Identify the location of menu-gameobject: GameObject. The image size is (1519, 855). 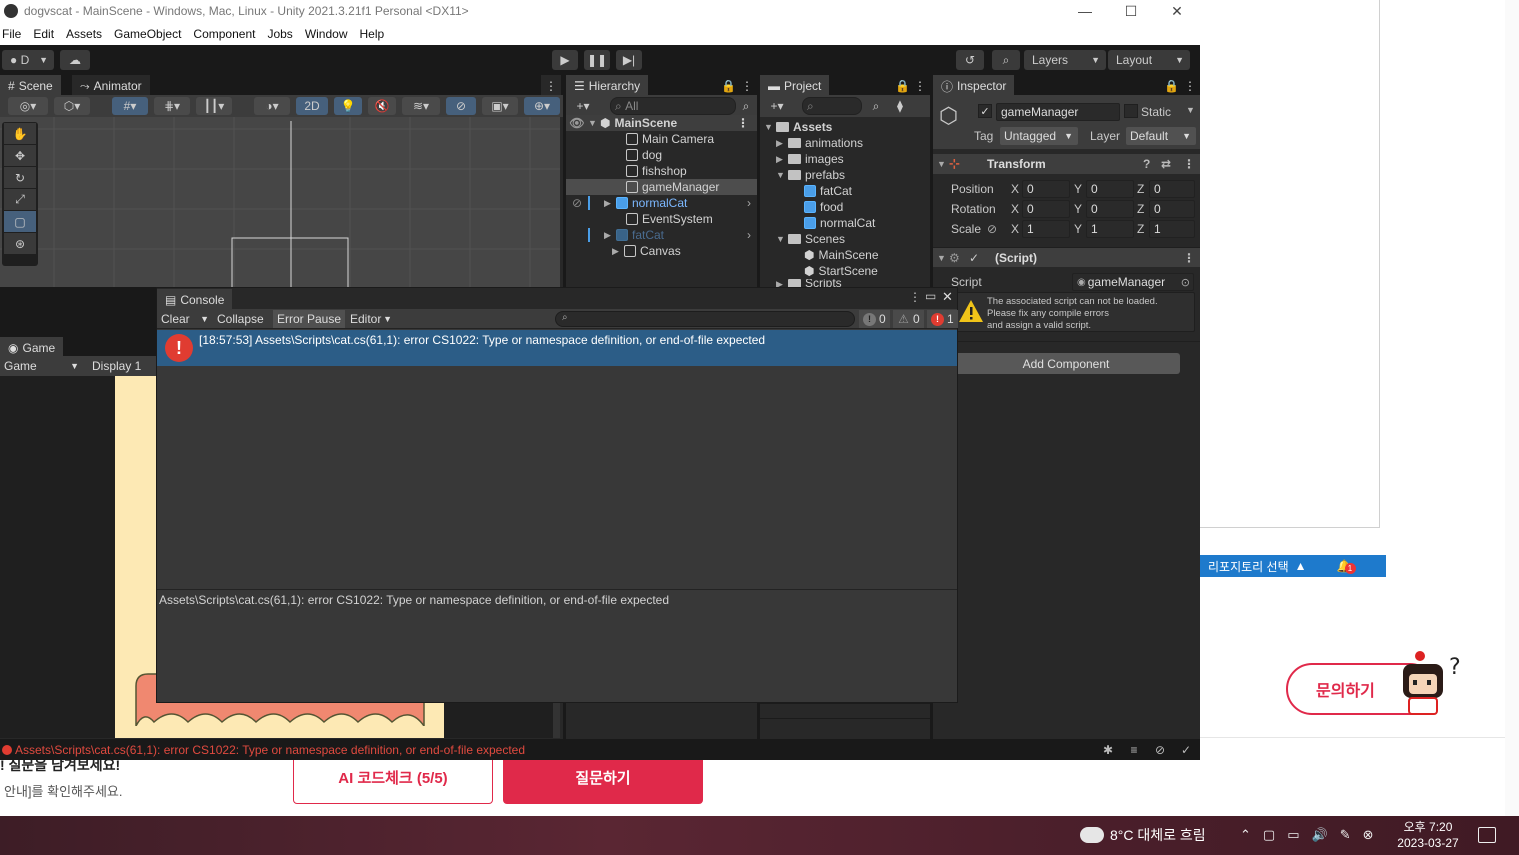
(149, 34).